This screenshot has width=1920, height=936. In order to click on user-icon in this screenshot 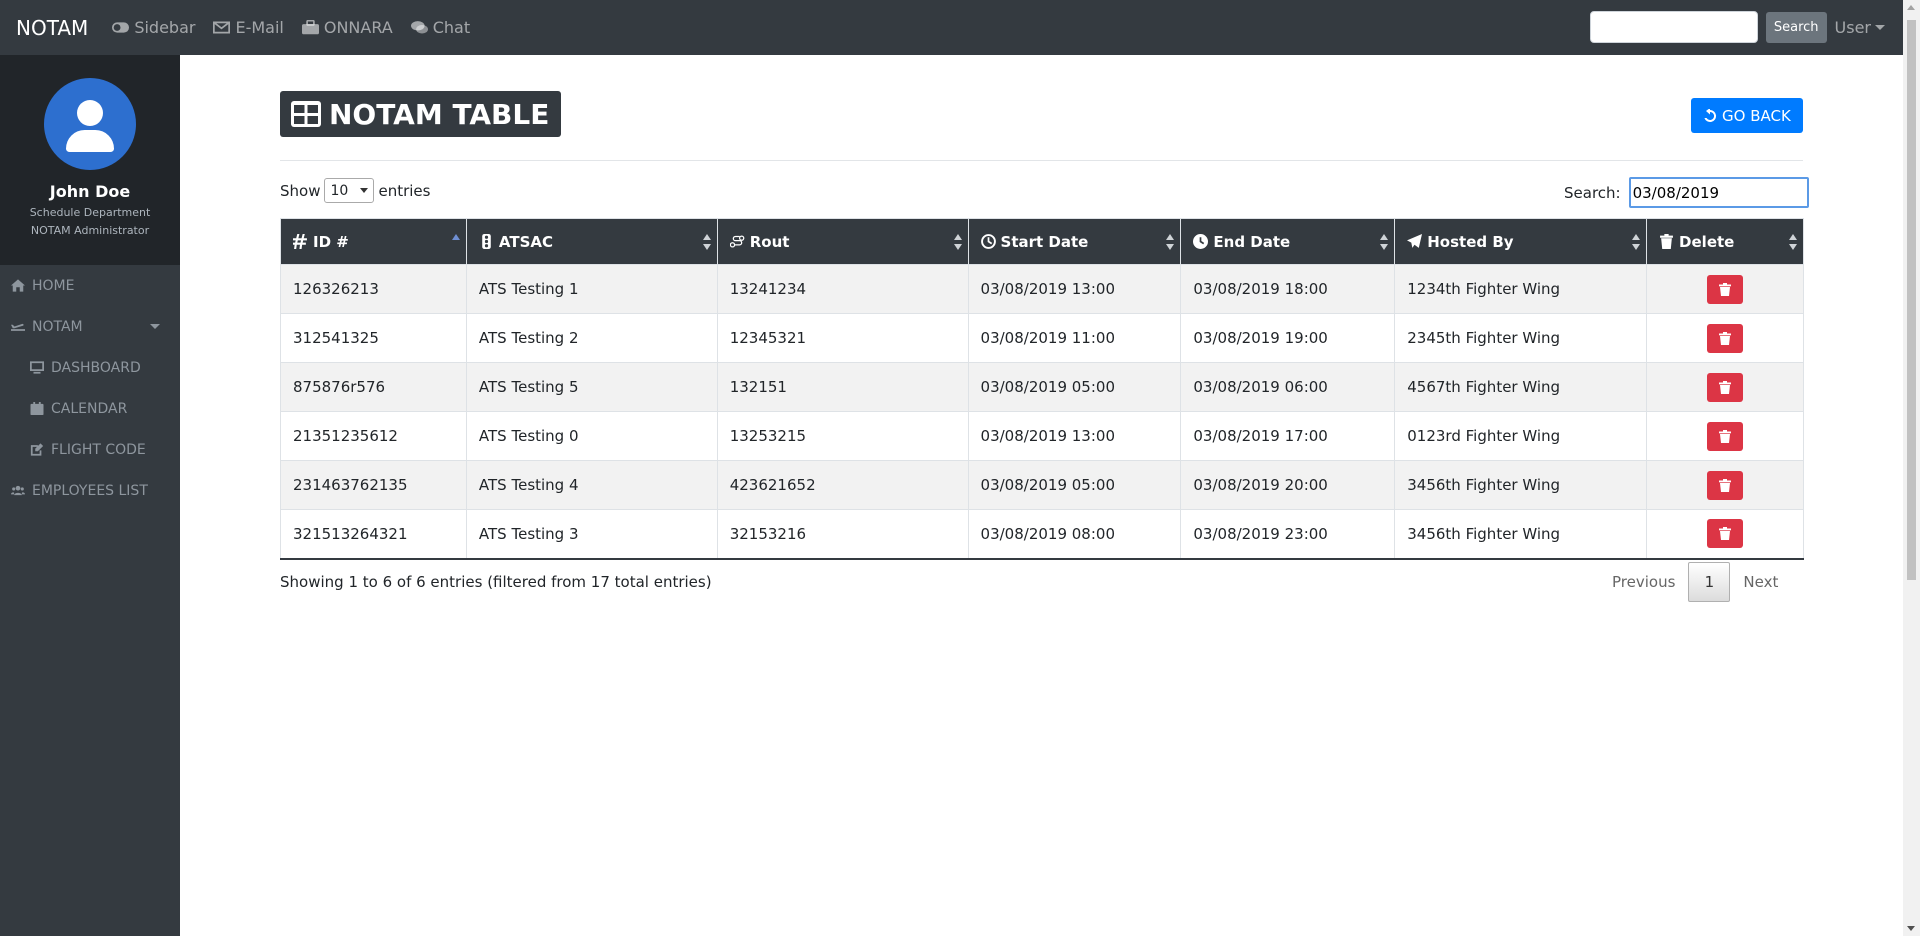, I will do `click(90, 113)`.